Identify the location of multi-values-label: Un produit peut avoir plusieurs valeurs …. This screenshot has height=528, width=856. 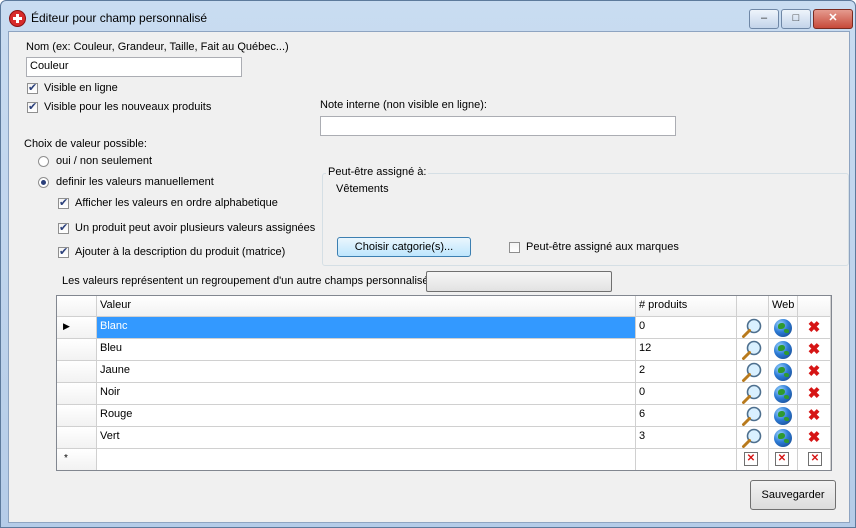
(195, 228).